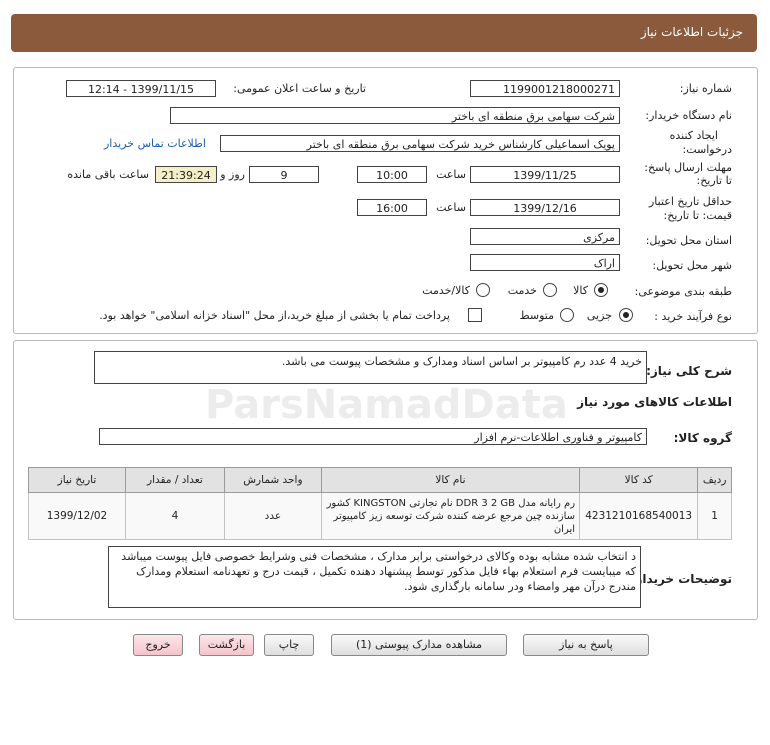 This screenshot has width=770, height=745. What do you see at coordinates (545, 236) in the screenshot?
I see `province-field: مرکزی` at bounding box center [545, 236].